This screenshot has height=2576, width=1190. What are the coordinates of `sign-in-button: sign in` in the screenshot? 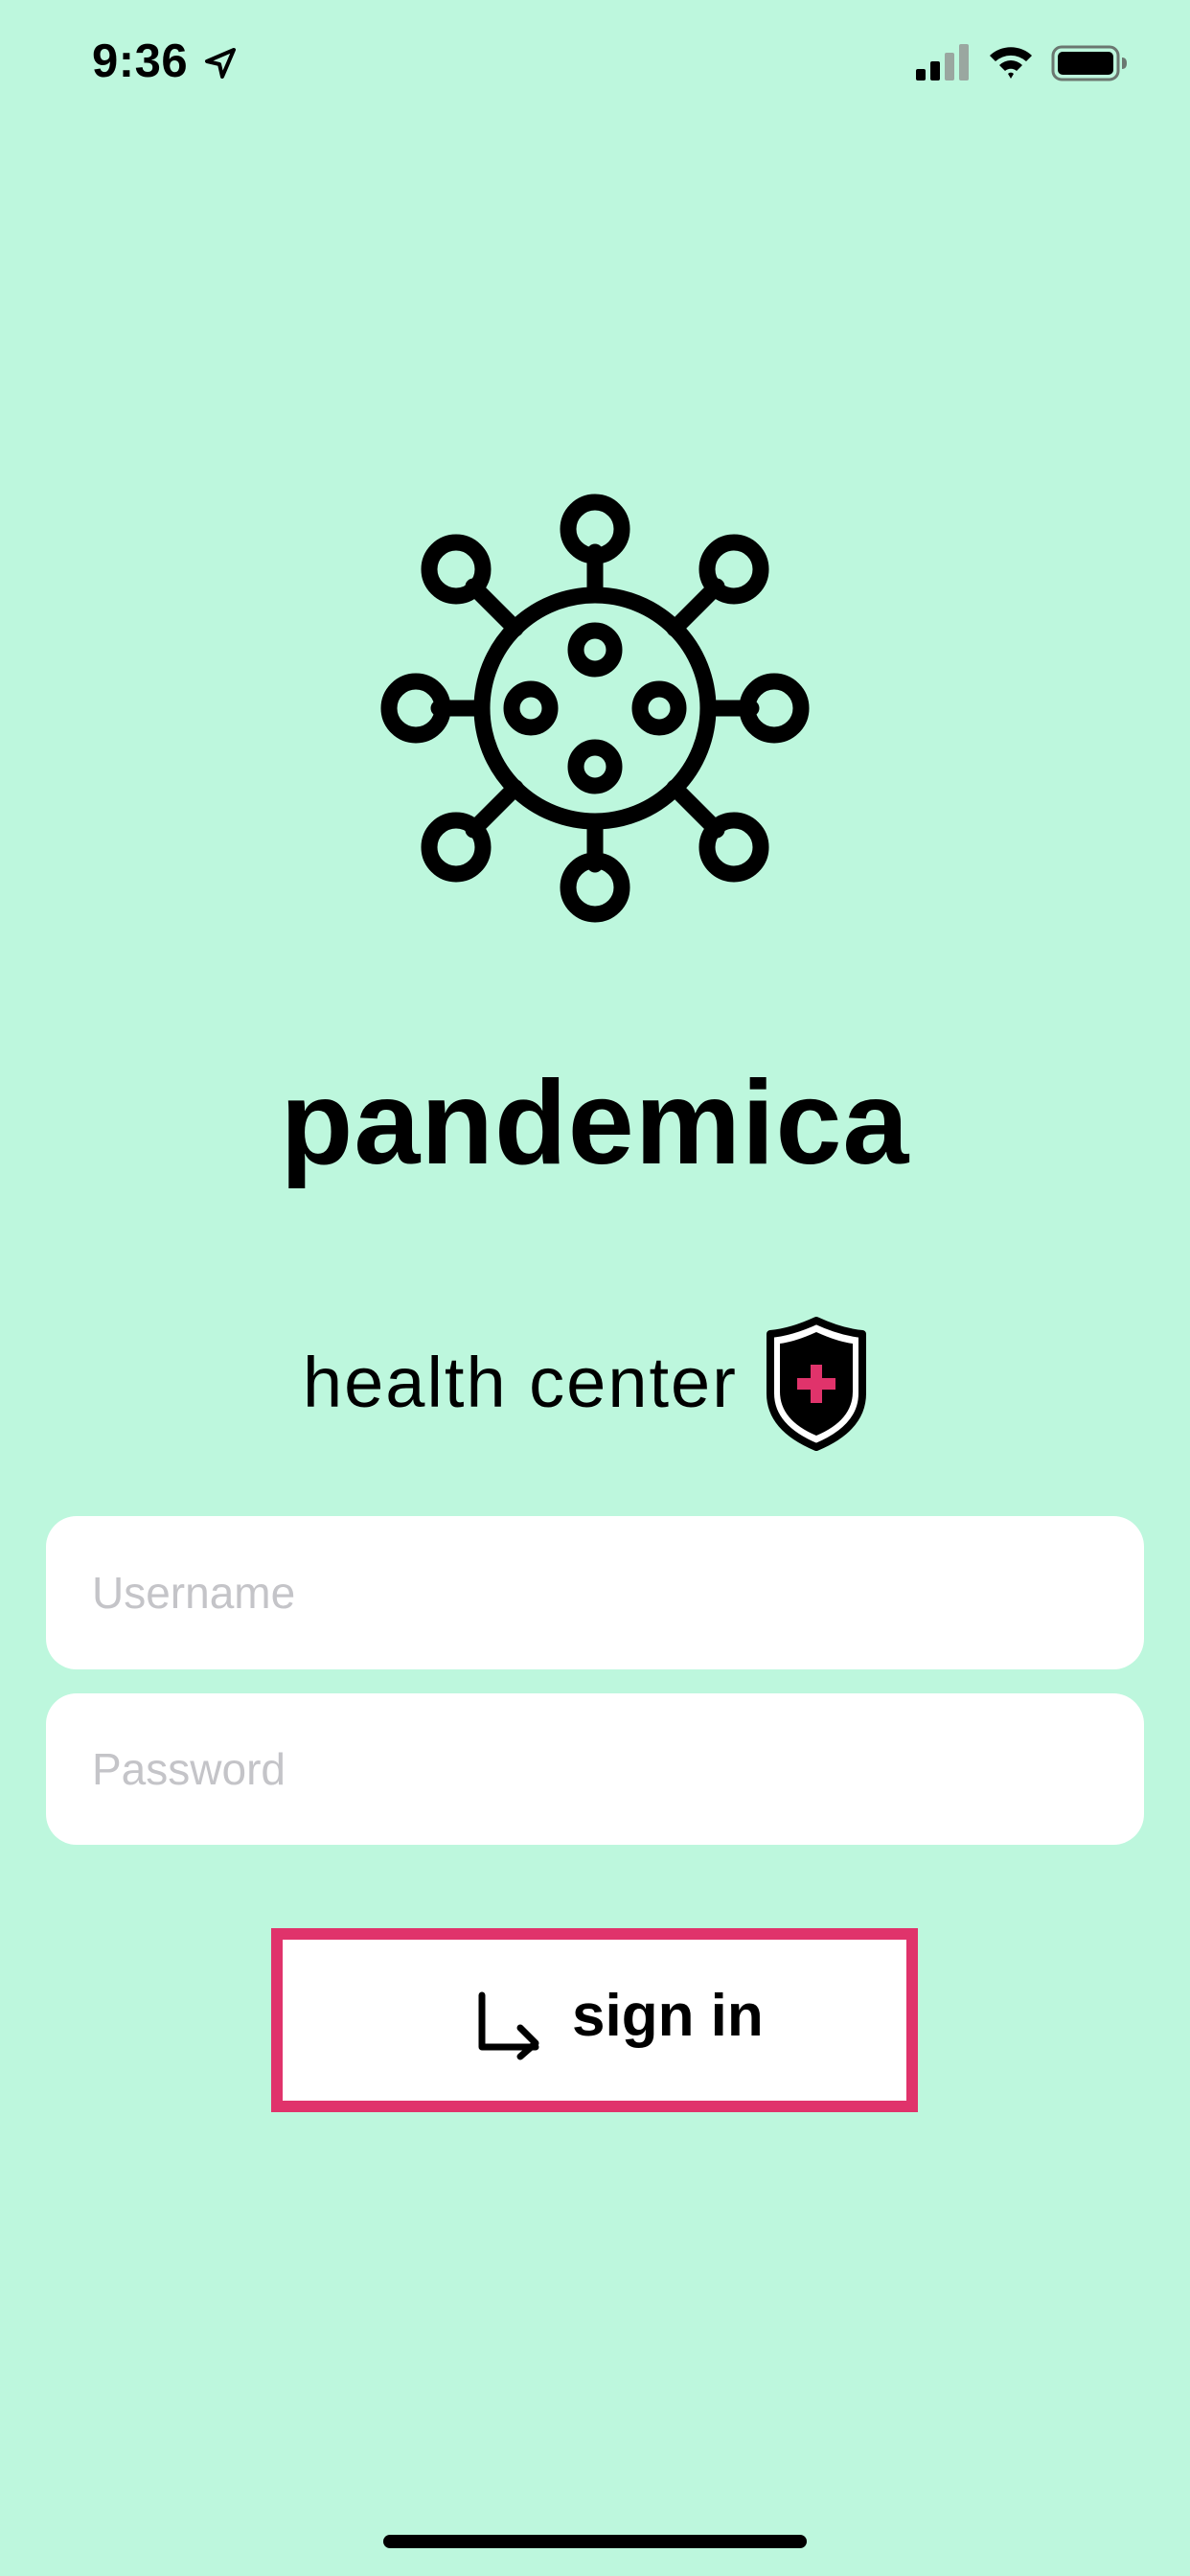 It's located at (594, 2020).